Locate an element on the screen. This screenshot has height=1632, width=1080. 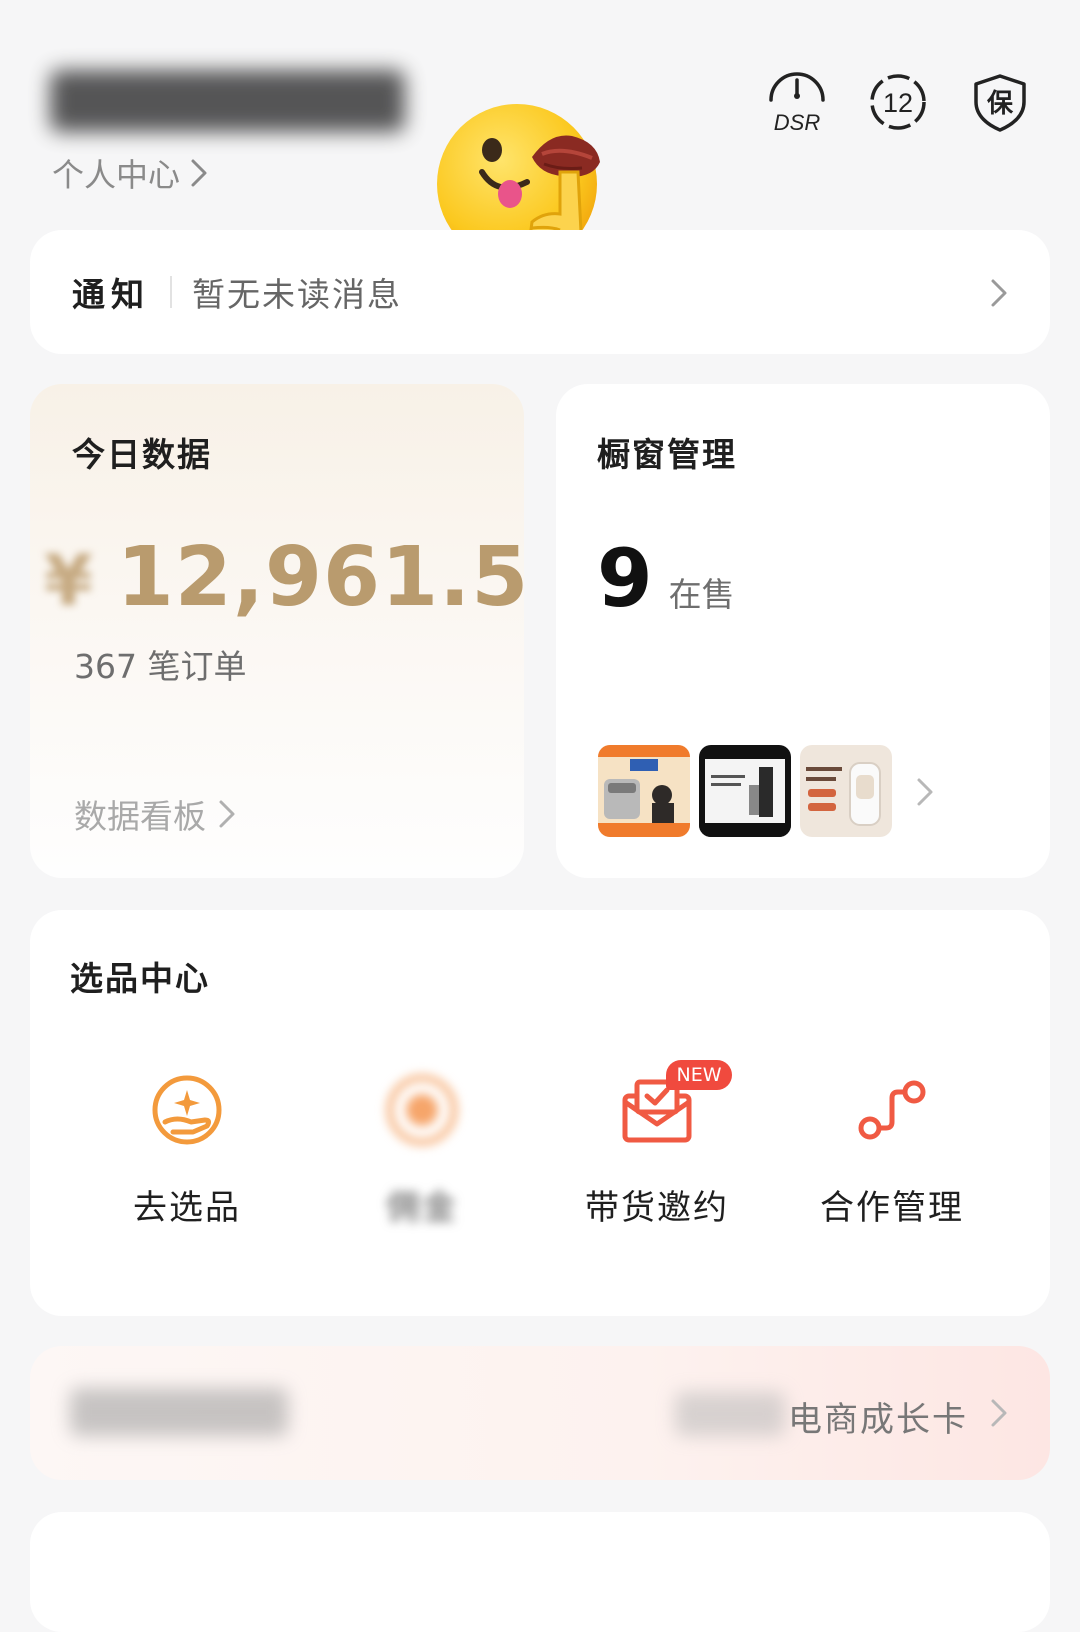
tool-cooperation: 合作管理 is located at coordinates (892, 1149).